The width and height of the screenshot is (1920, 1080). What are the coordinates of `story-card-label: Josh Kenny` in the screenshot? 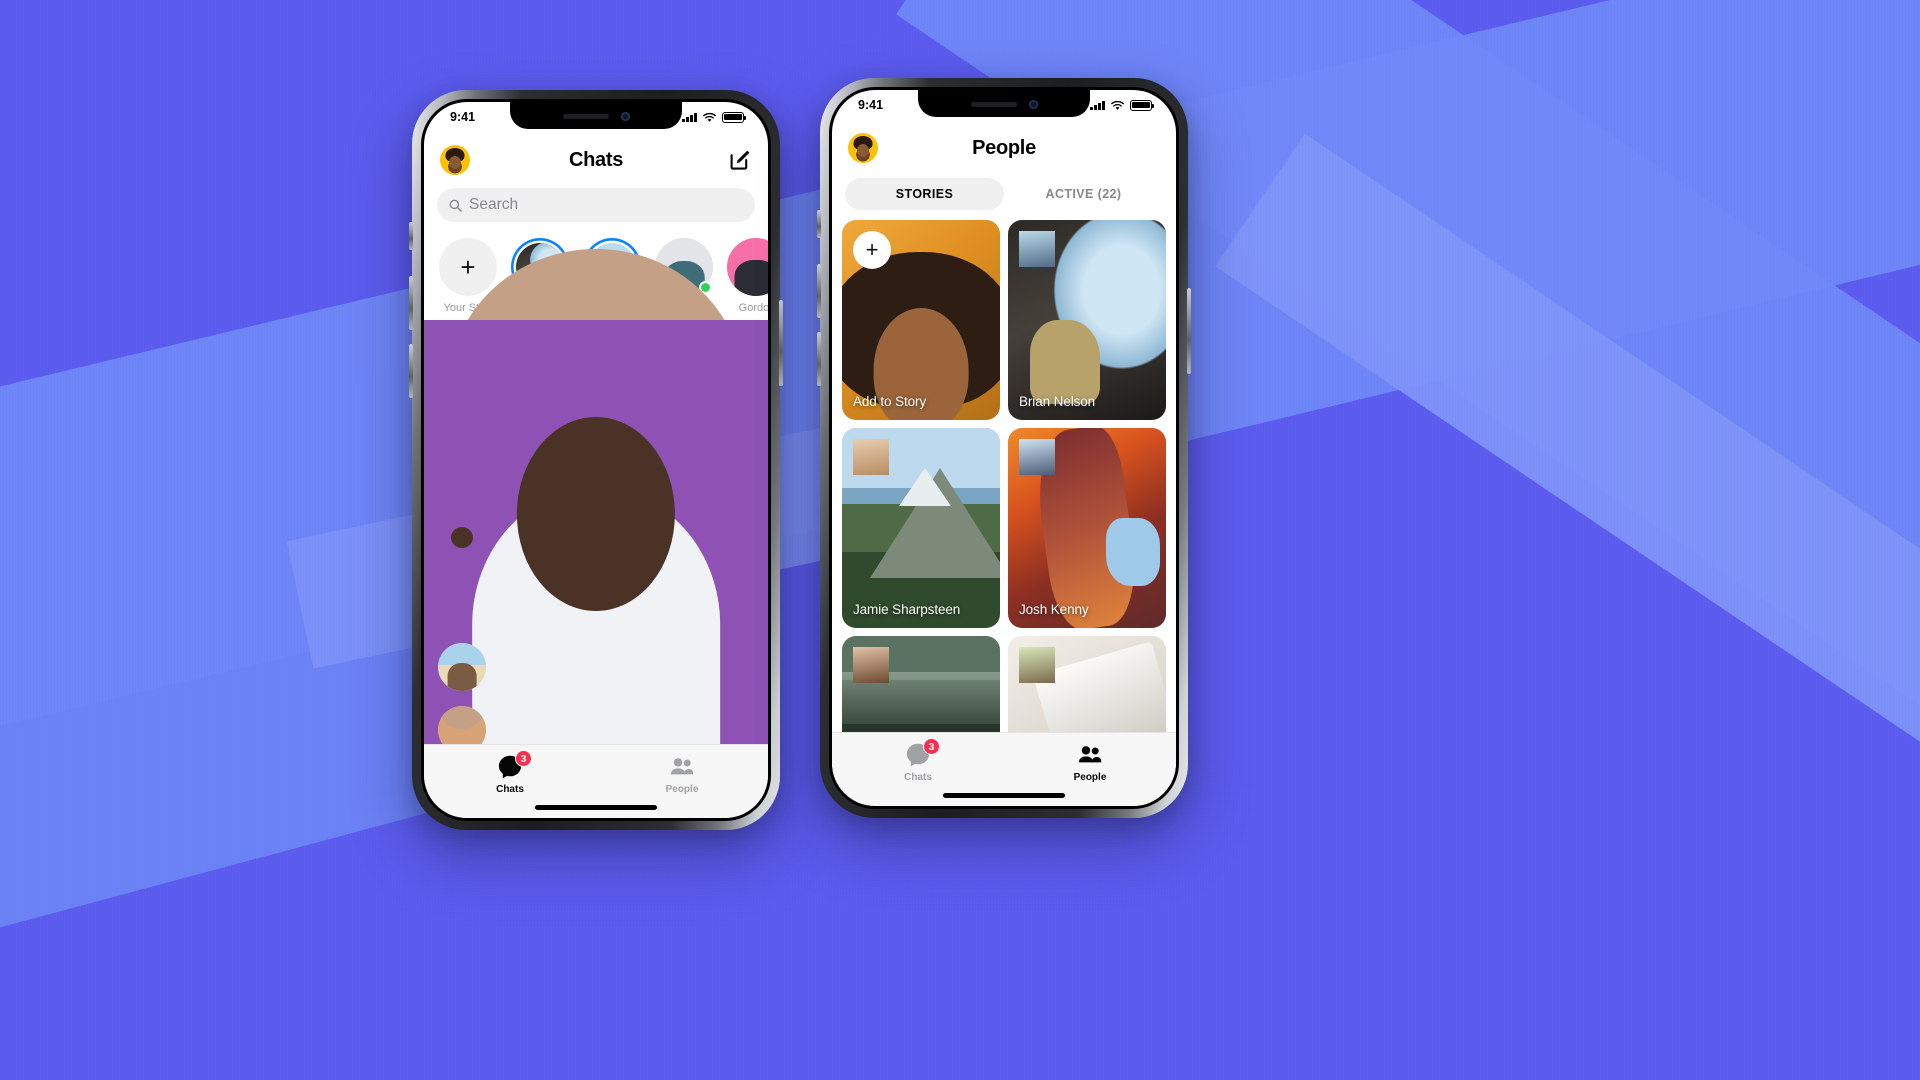 It's located at (1054, 609).